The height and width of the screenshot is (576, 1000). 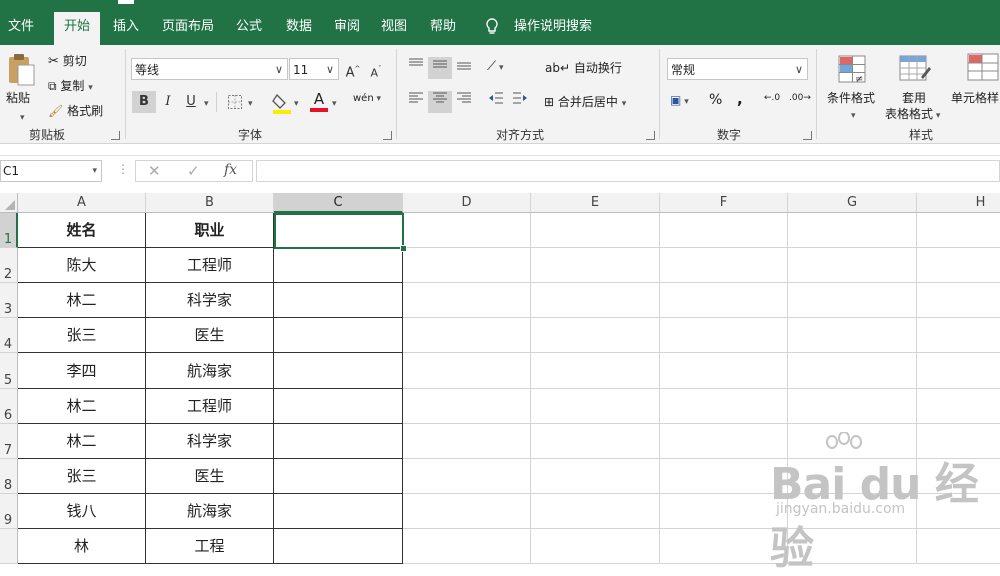 What do you see at coordinates (467, 203) in the screenshot?
I see `column-header-d: D` at bounding box center [467, 203].